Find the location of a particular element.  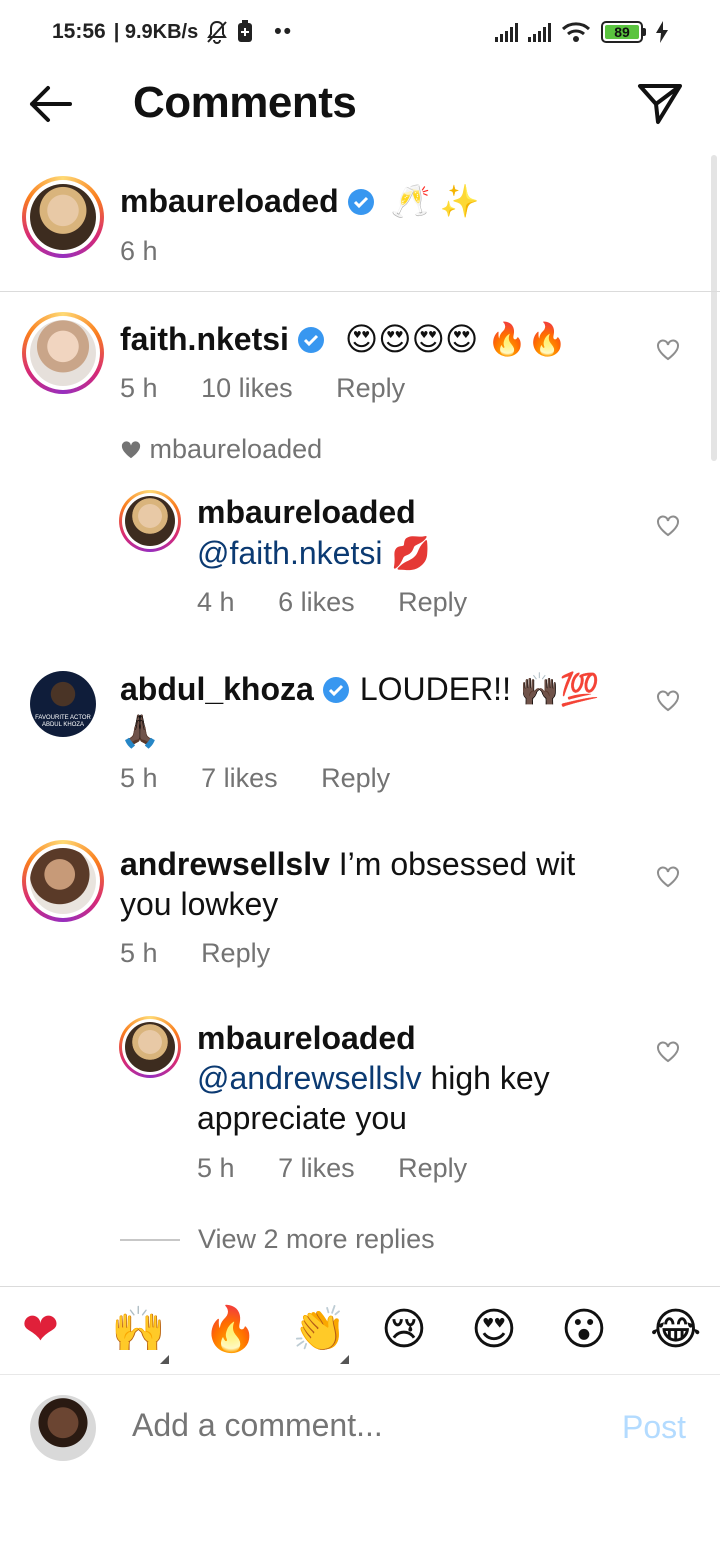

view-more-label: View 2 more replies is located at coordinates (316, 1239).